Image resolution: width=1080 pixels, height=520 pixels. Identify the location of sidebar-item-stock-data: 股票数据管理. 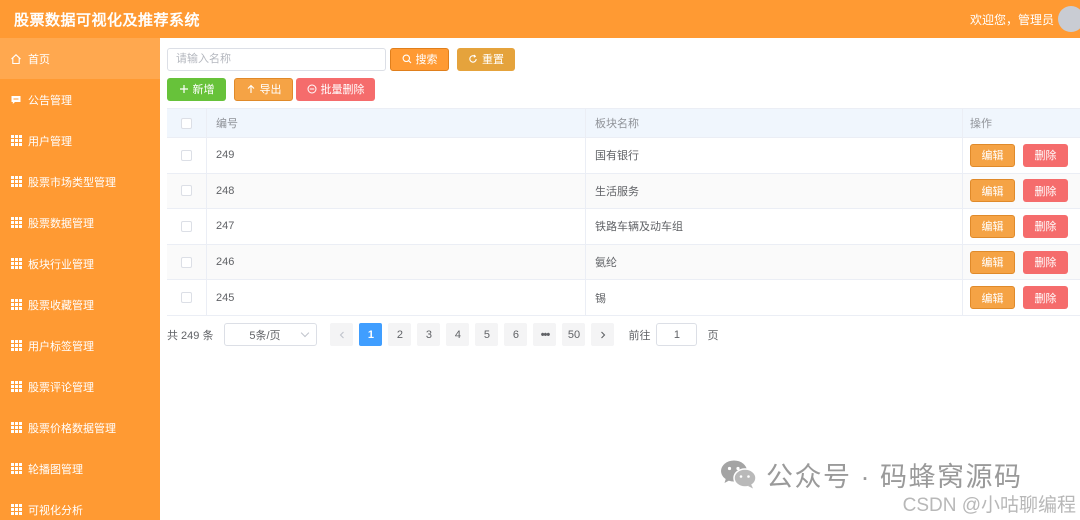
(80, 222).